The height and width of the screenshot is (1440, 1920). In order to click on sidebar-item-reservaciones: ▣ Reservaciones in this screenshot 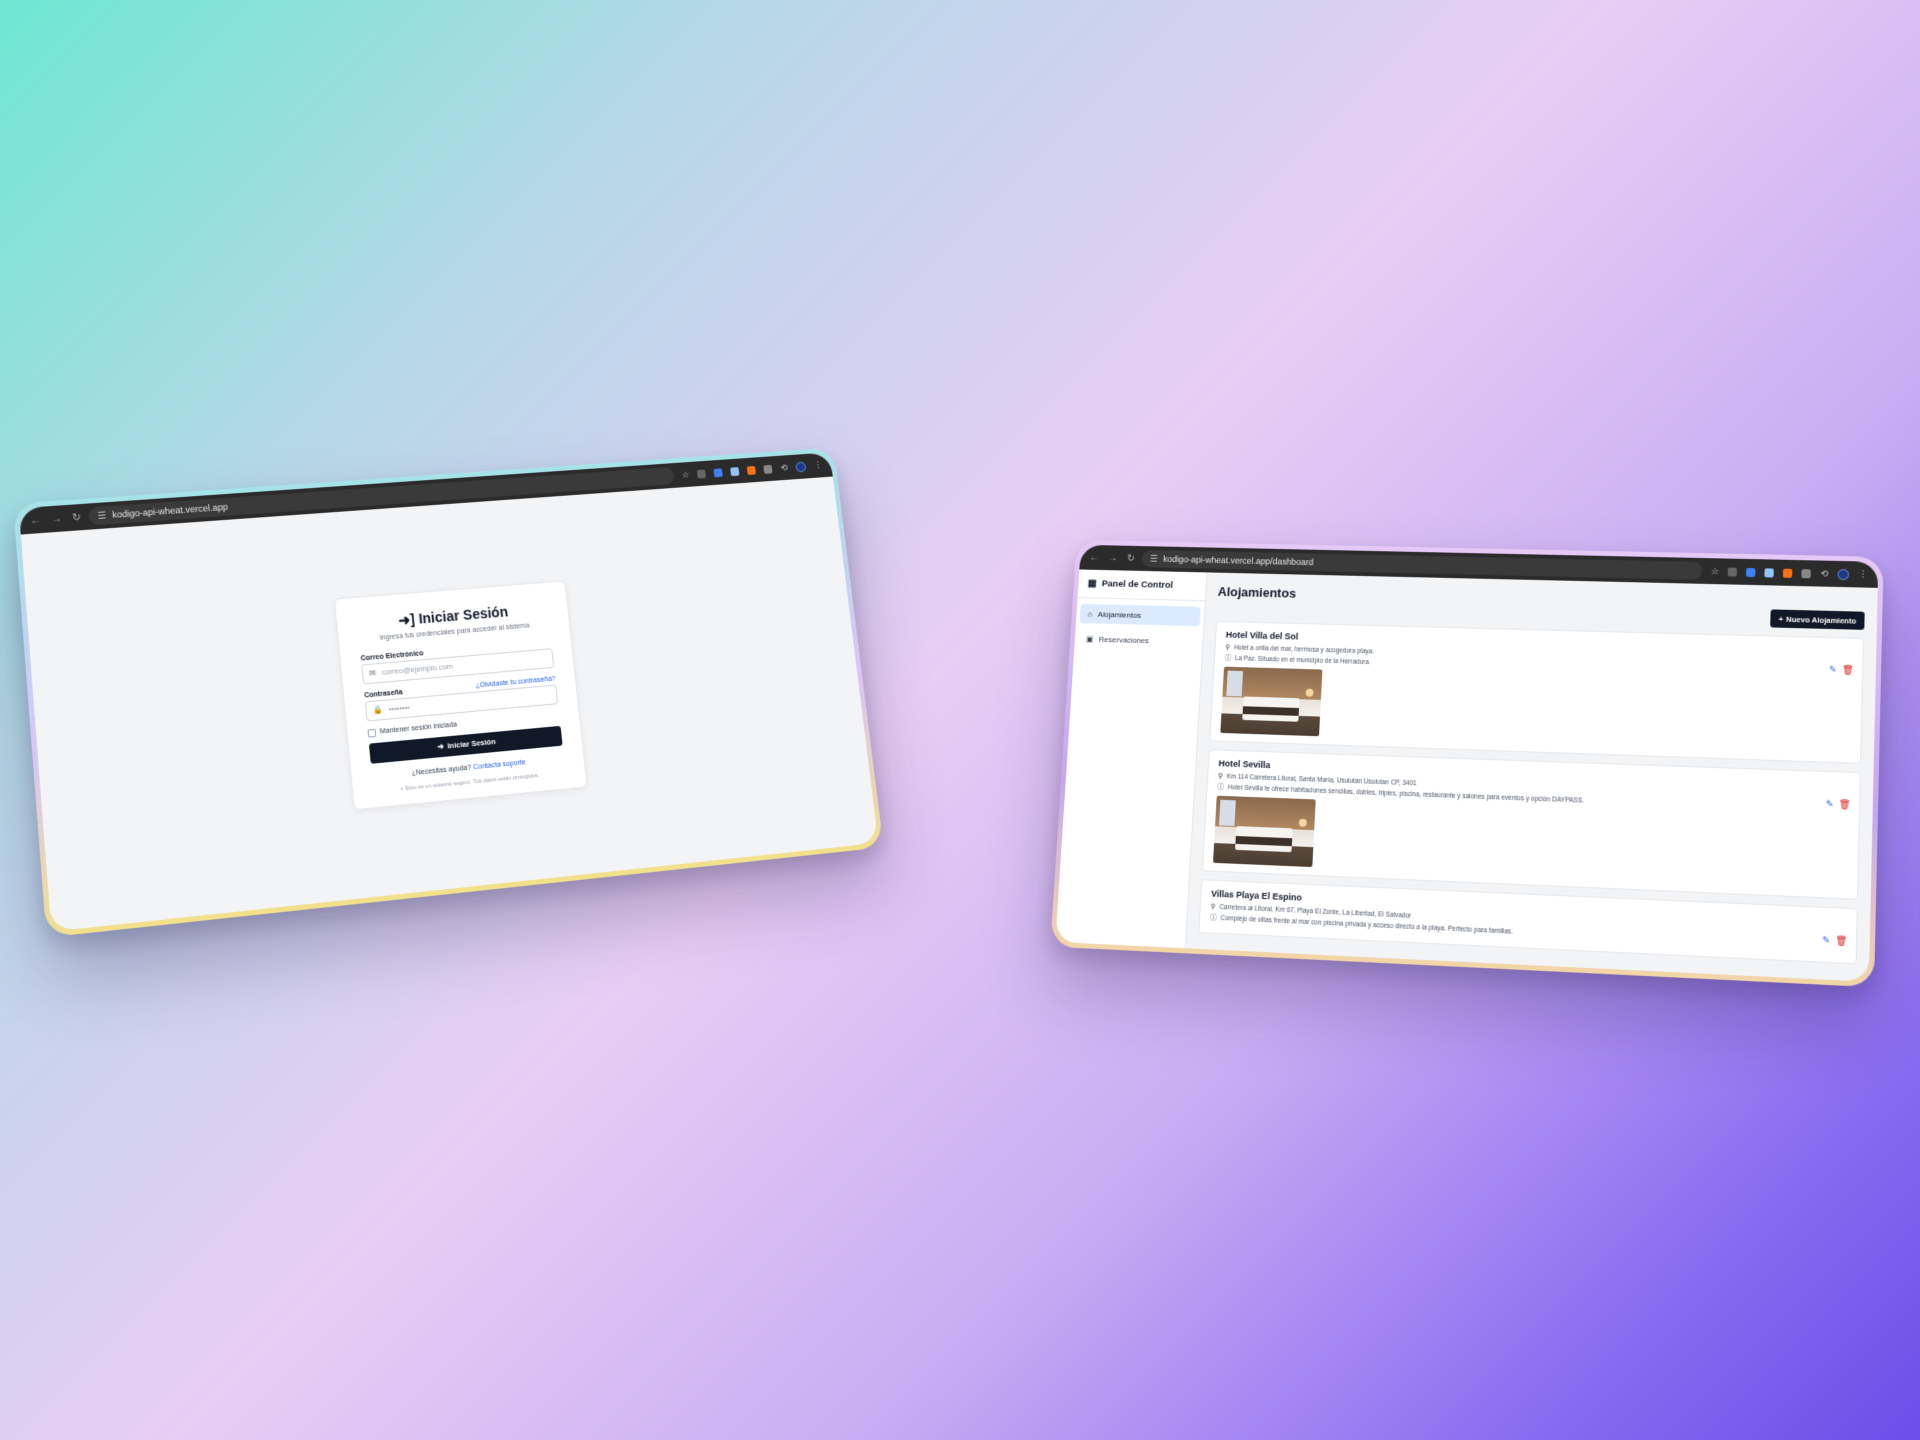, I will do `click(1138, 640)`.